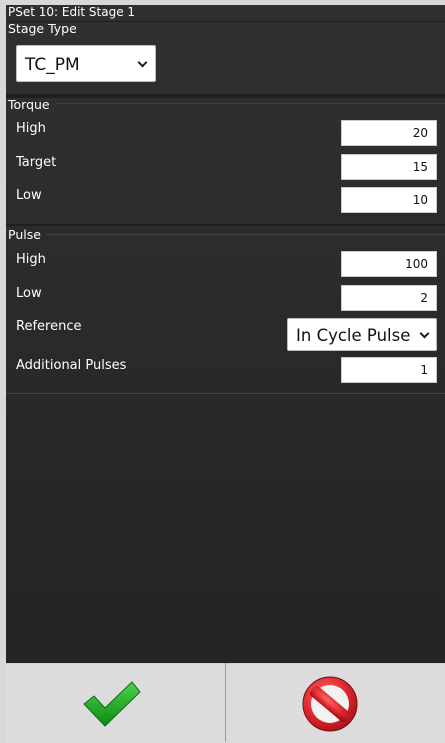 This screenshot has height=743, width=445. I want to click on torque-target-input: 15, so click(389, 167).